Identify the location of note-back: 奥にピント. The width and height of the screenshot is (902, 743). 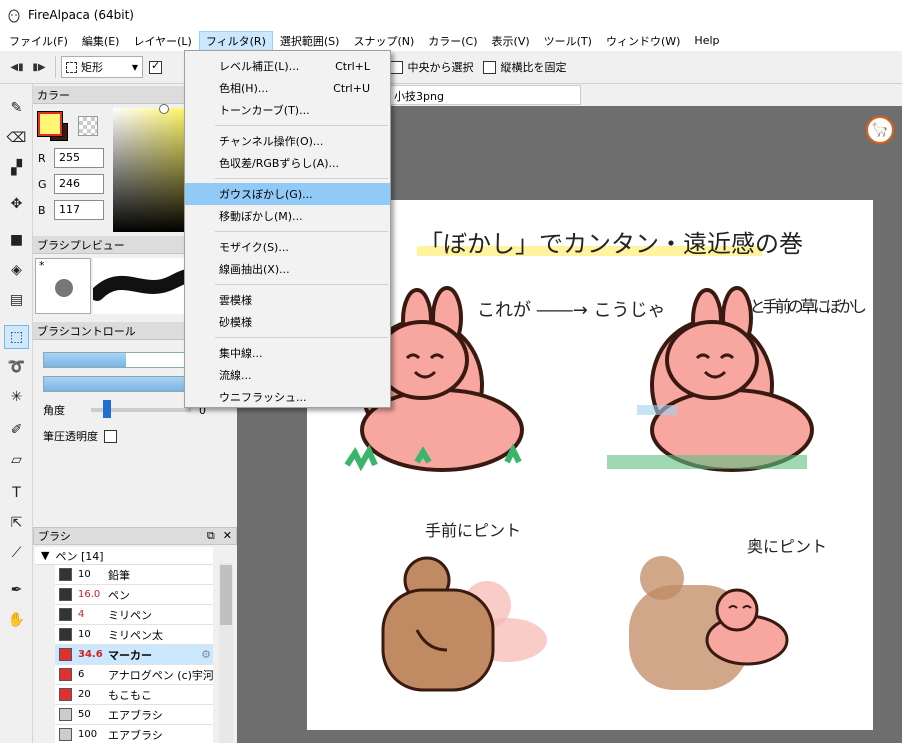
(787, 546).